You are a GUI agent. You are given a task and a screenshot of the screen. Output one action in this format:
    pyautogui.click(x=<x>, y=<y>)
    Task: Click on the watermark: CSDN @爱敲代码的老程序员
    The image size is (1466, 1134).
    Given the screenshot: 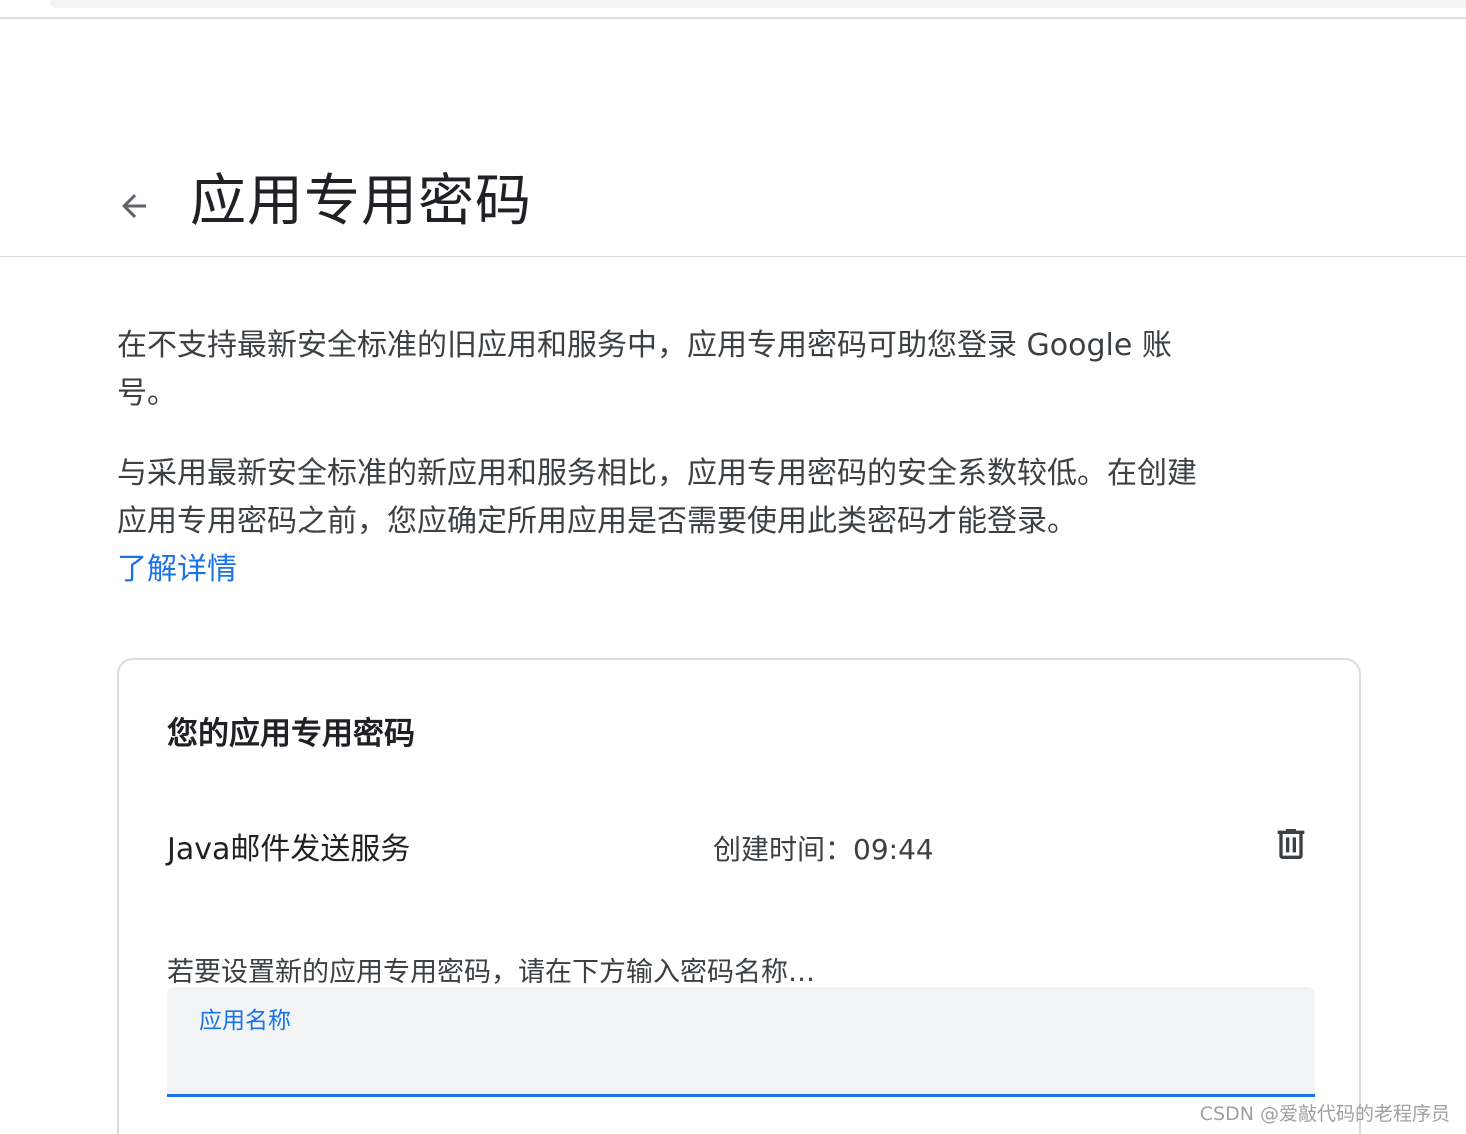 What is the action you would take?
    pyautogui.click(x=1324, y=1114)
    